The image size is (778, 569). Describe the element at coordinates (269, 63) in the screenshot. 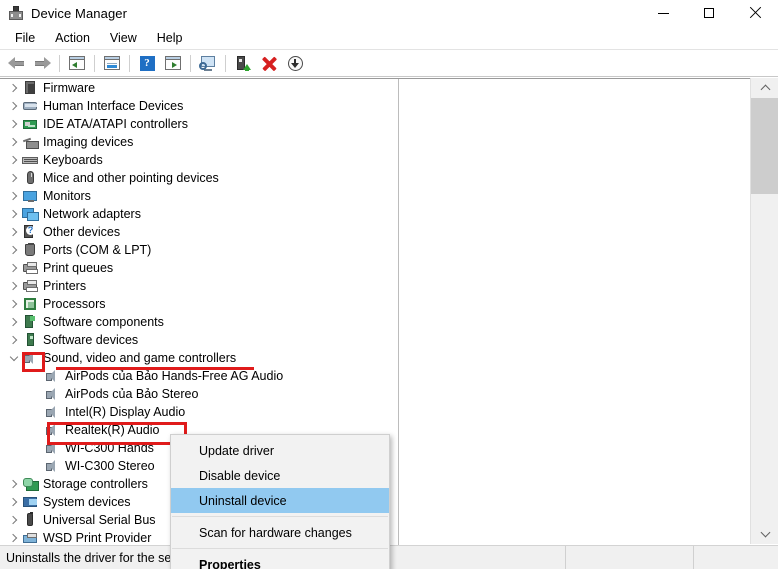

I see `uninstall-device-button` at that location.